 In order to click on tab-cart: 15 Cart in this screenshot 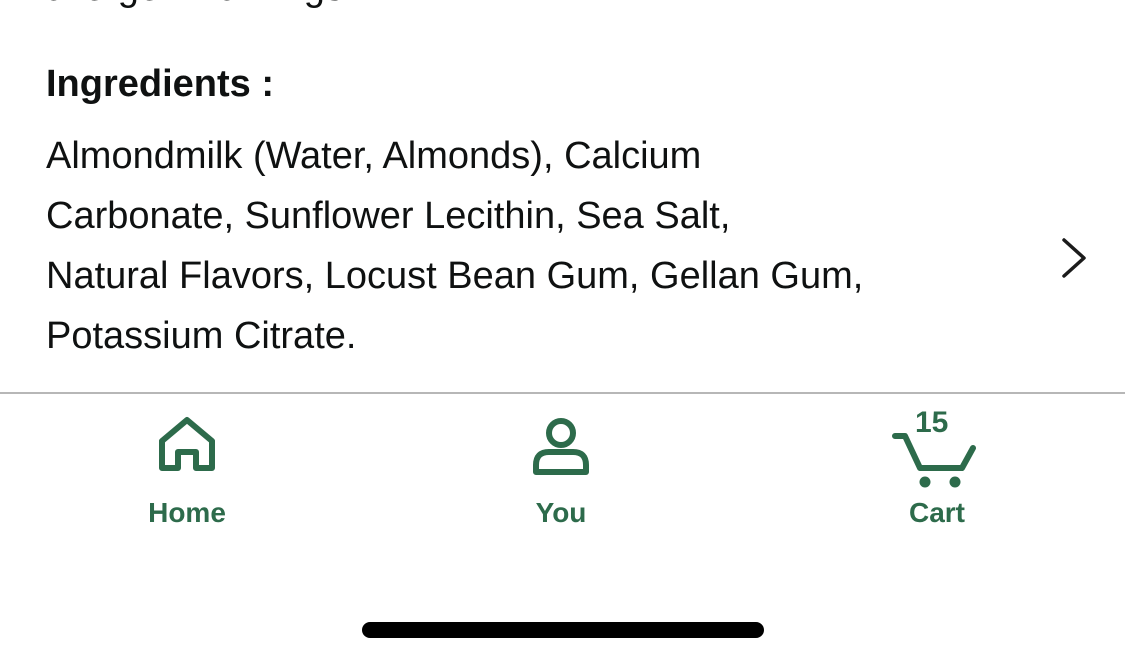, I will do `click(937, 474)`.